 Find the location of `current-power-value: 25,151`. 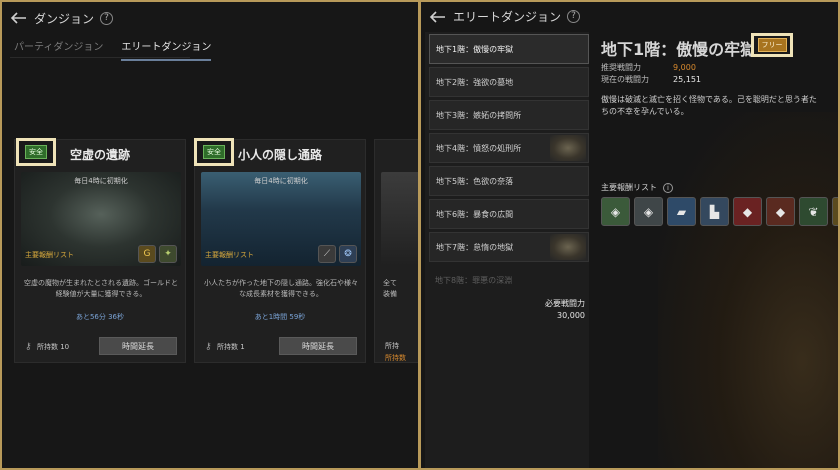

current-power-value: 25,151 is located at coordinates (687, 79).